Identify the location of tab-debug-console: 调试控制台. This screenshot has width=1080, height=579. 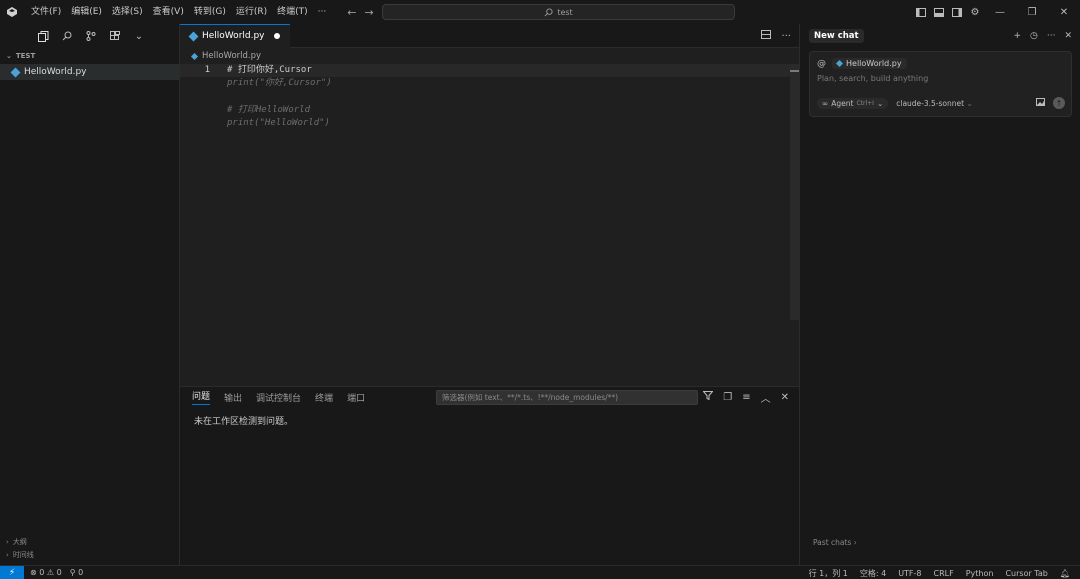
(278, 397).